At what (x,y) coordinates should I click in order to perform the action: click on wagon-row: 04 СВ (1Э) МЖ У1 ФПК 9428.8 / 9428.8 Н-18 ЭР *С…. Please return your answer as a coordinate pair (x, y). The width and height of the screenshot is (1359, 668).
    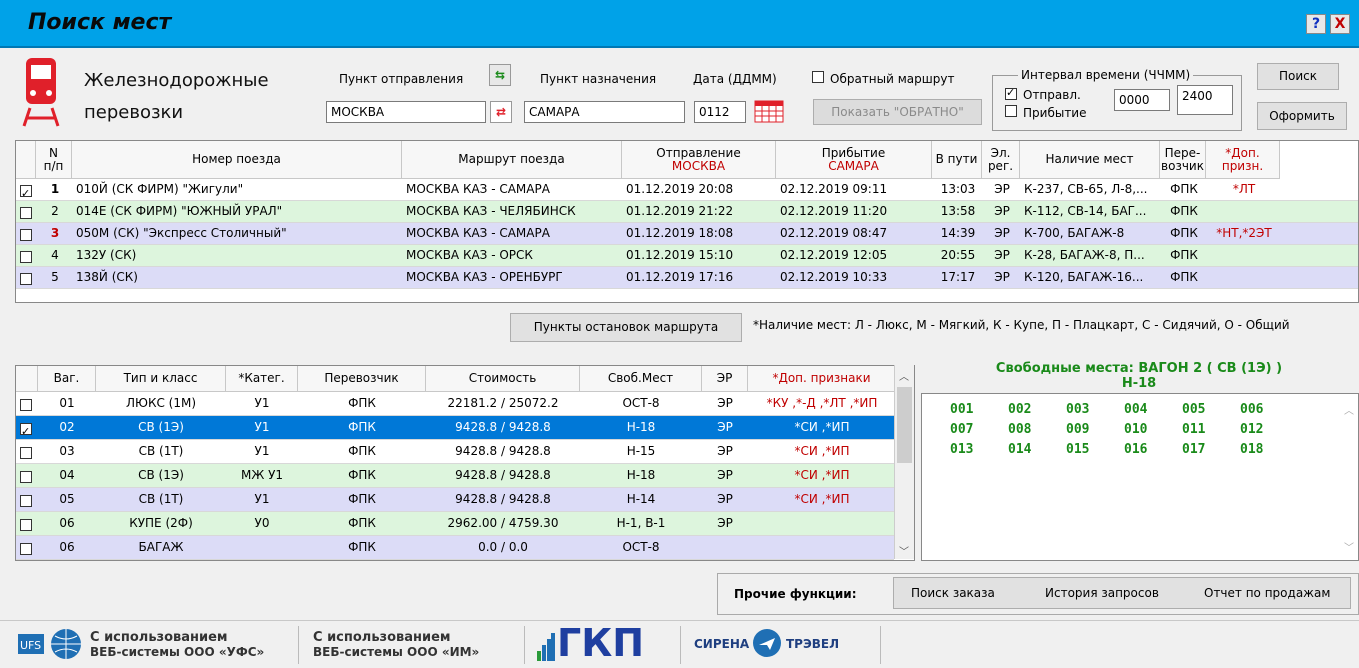
    Looking at the image, I should click on (455, 476).